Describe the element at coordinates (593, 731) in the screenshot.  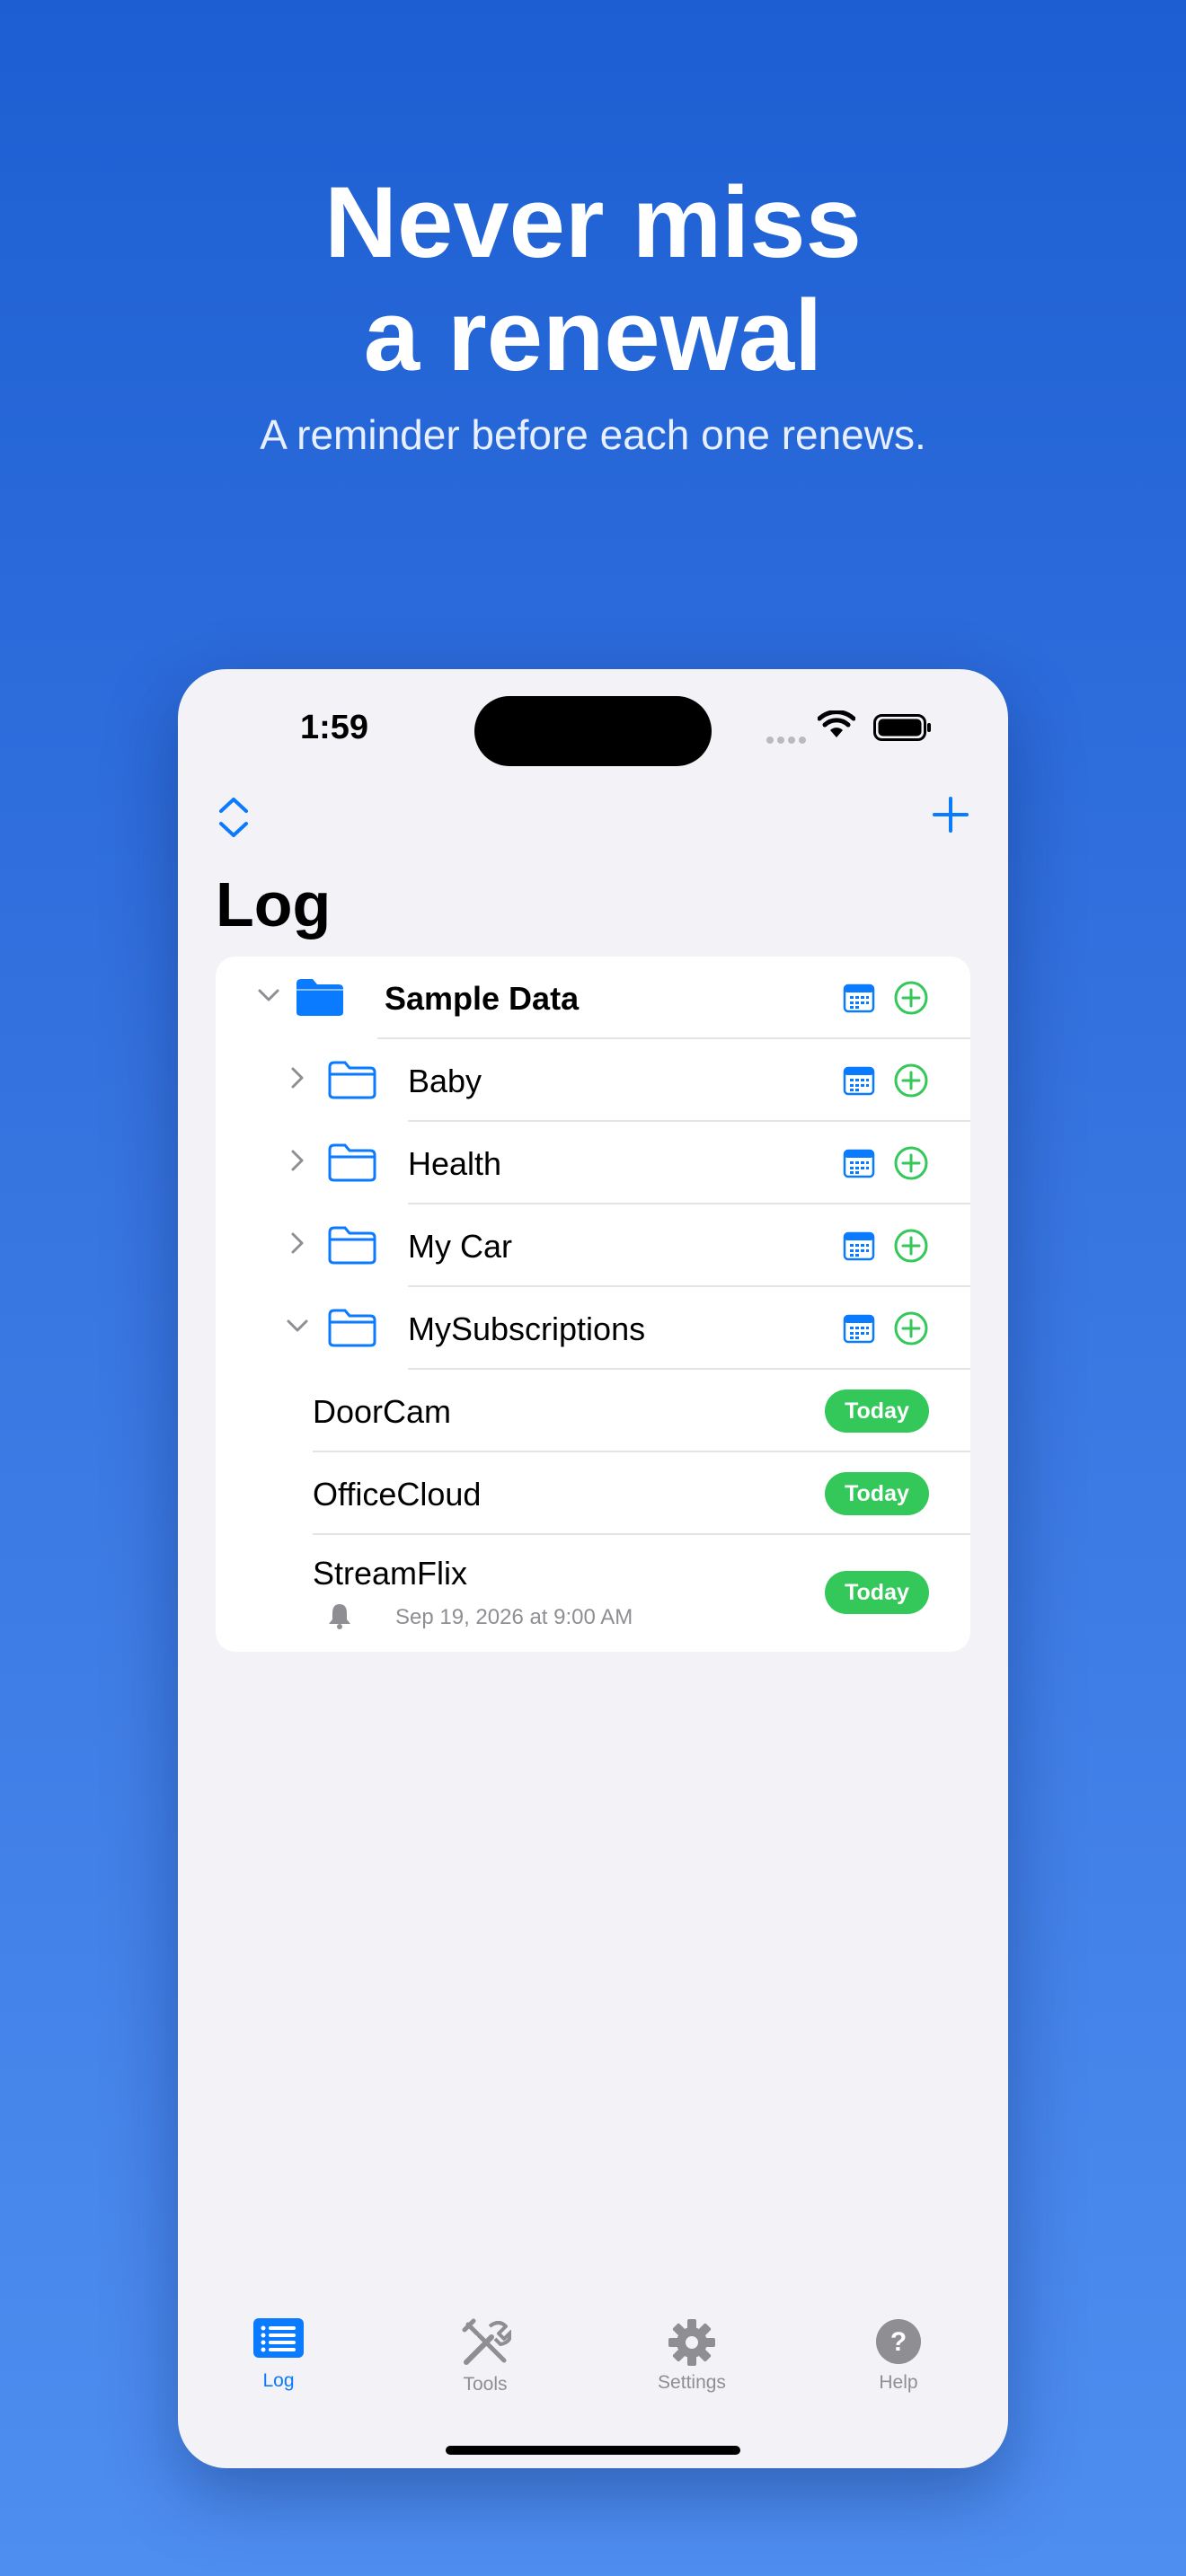
I see `dynamic-island` at that location.